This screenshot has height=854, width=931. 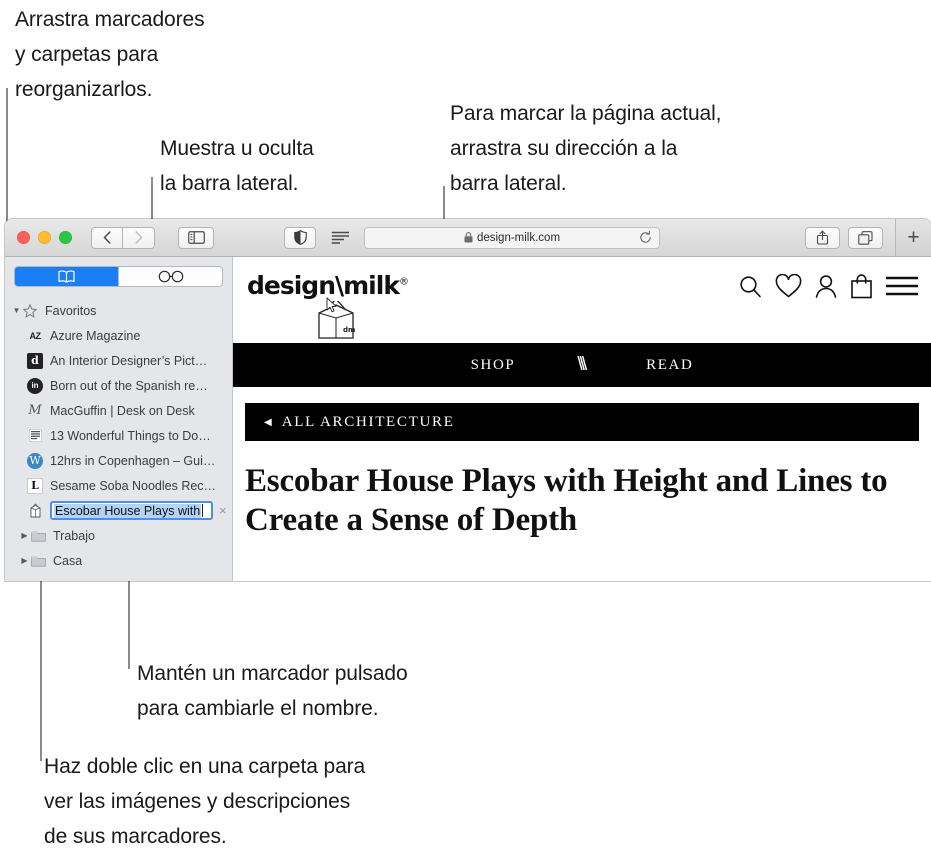 What do you see at coordinates (368, 421) in the screenshot?
I see `category-label: ALL ARCHITECTURE` at bounding box center [368, 421].